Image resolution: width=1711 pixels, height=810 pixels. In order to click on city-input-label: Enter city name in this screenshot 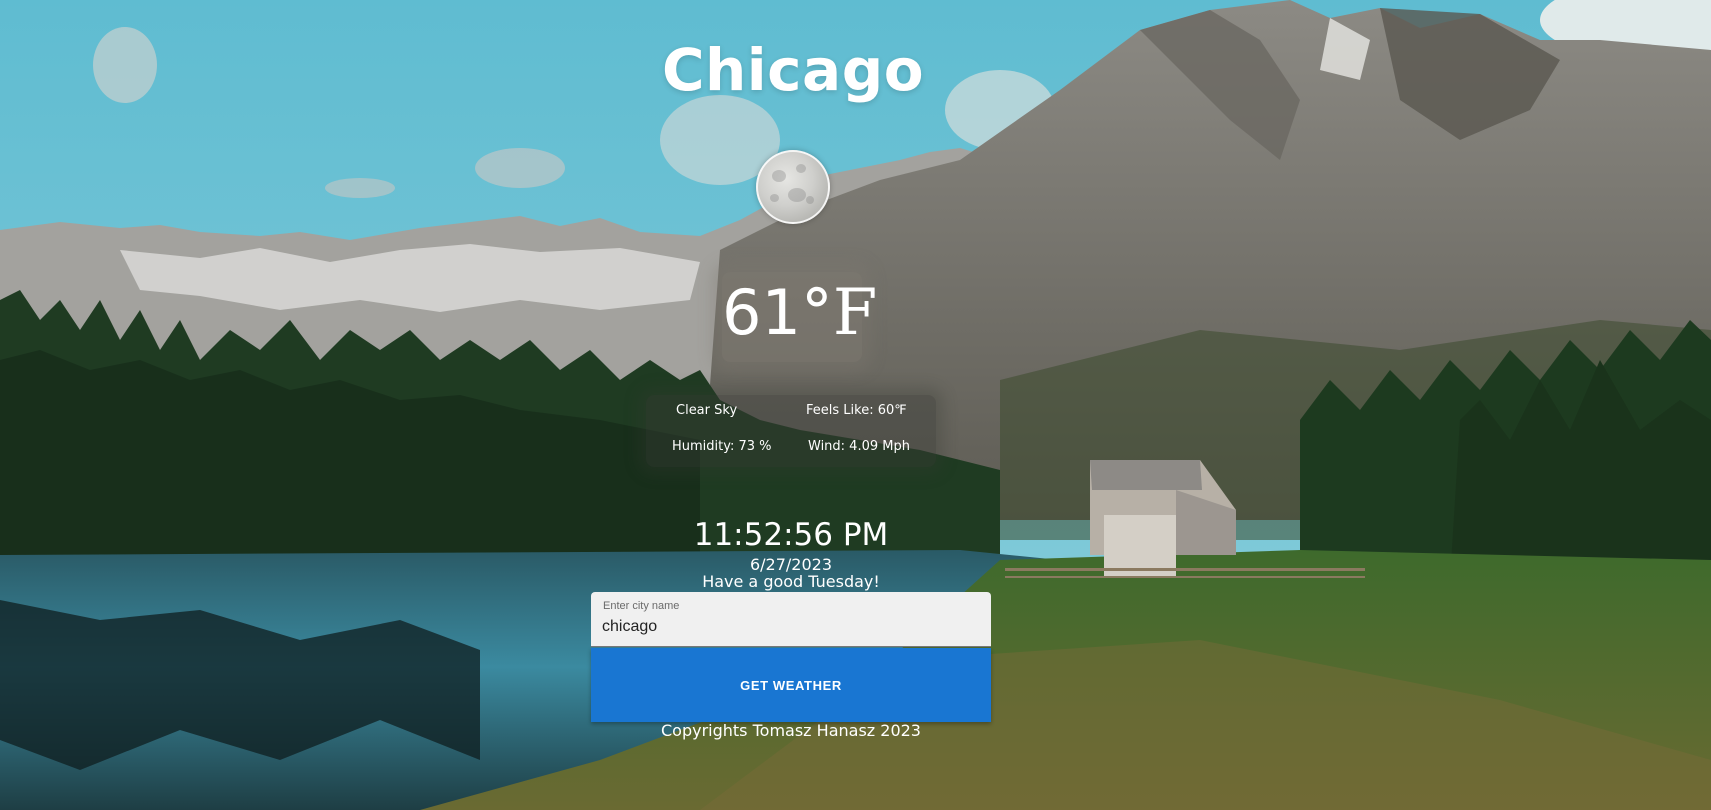, I will do `click(641, 606)`.